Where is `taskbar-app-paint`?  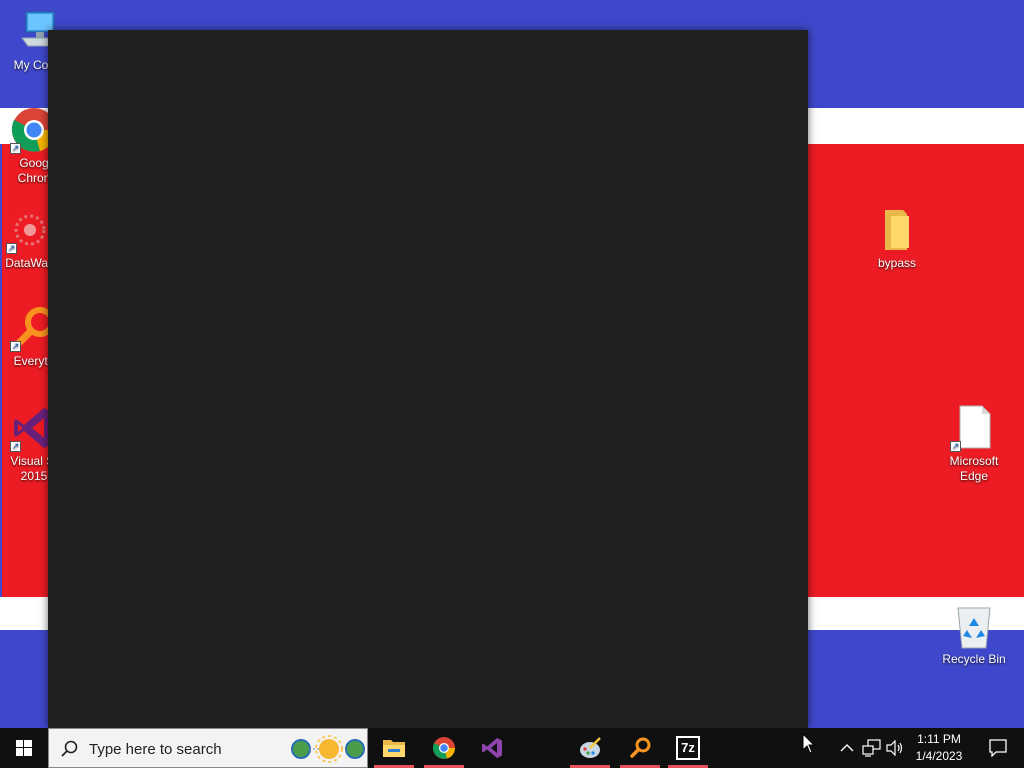 taskbar-app-paint is located at coordinates (590, 748).